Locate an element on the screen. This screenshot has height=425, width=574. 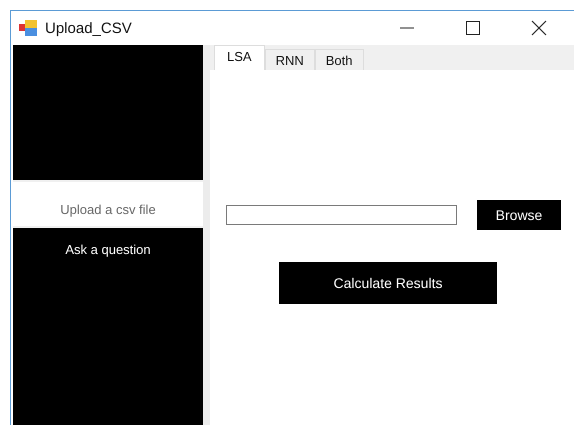
tab: RNN is located at coordinates (289, 59).